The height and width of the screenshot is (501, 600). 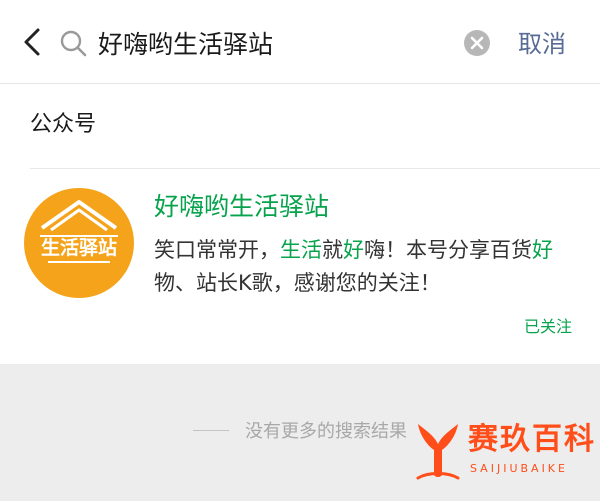 What do you see at coordinates (359, 267) in the screenshot?
I see `account-description: 笑口常常开，生活就好嗨！本号分享百货好物、站长K歌，感谢您的关注！` at bounding box center [359, 267].